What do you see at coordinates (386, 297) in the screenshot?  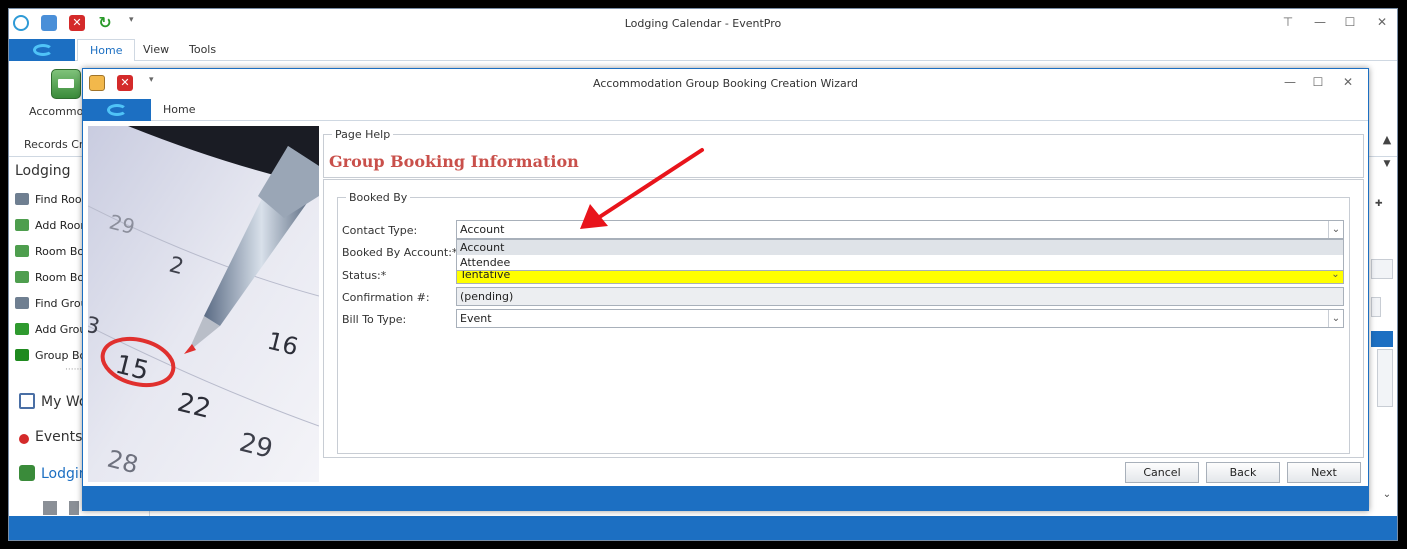 I see `confirmation-label: Confirmation #:` at bounding box center [386, 297].